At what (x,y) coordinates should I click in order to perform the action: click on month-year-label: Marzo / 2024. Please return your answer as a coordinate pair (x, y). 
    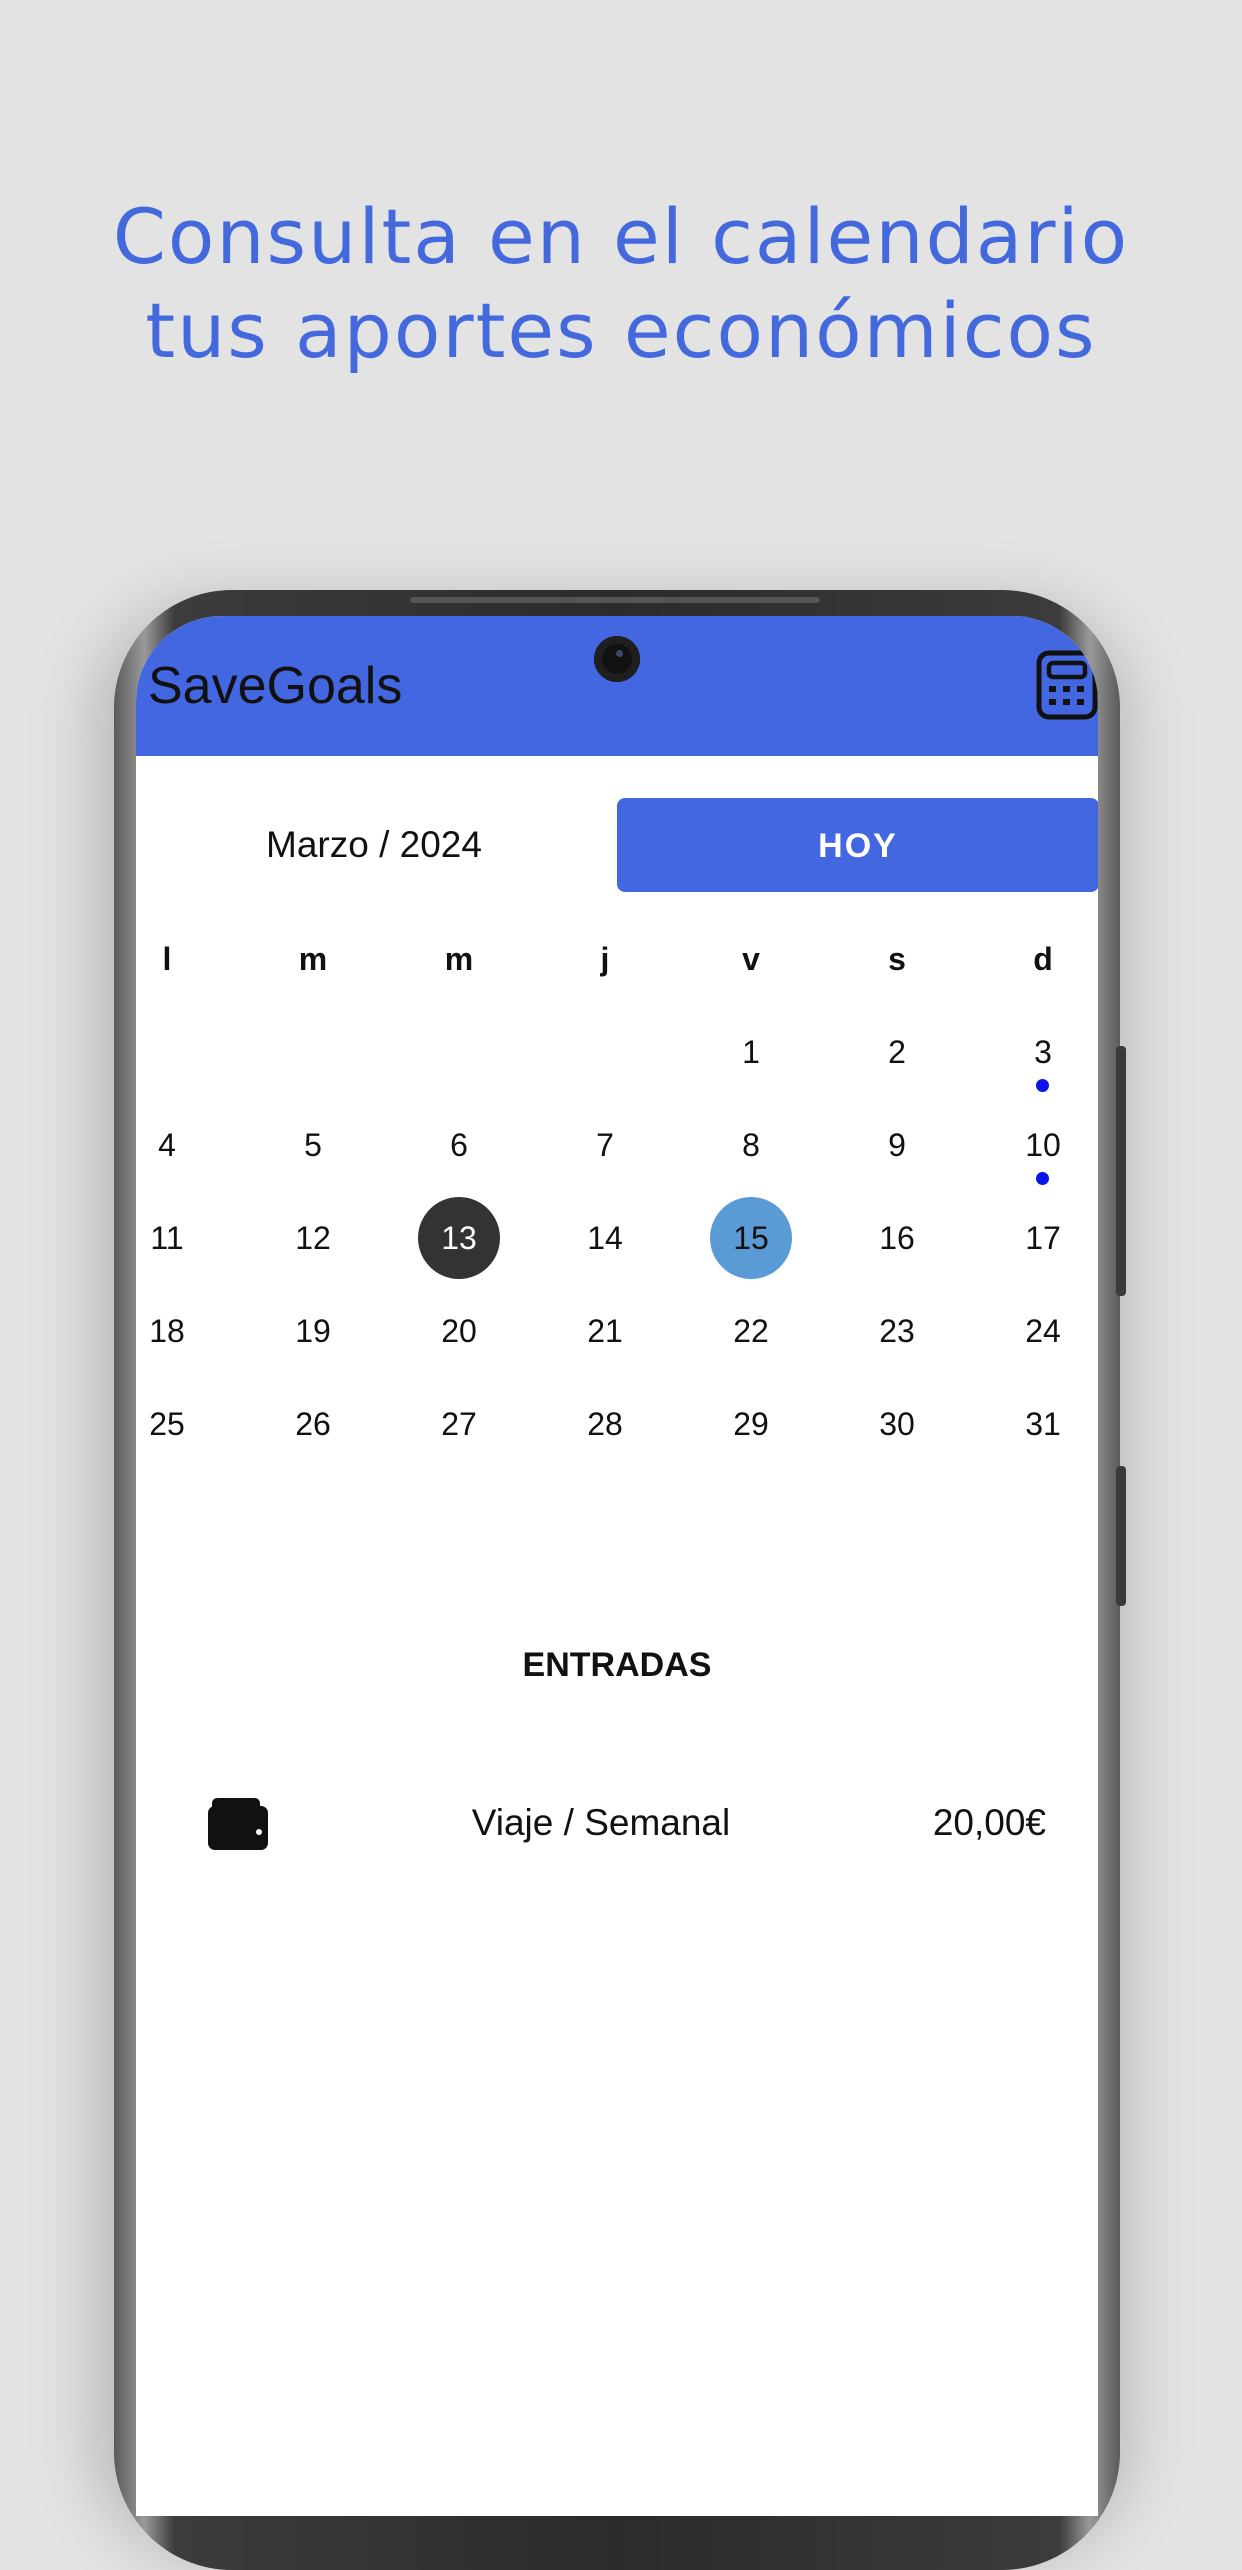
    Looking at the image, I should click on (374, 845).